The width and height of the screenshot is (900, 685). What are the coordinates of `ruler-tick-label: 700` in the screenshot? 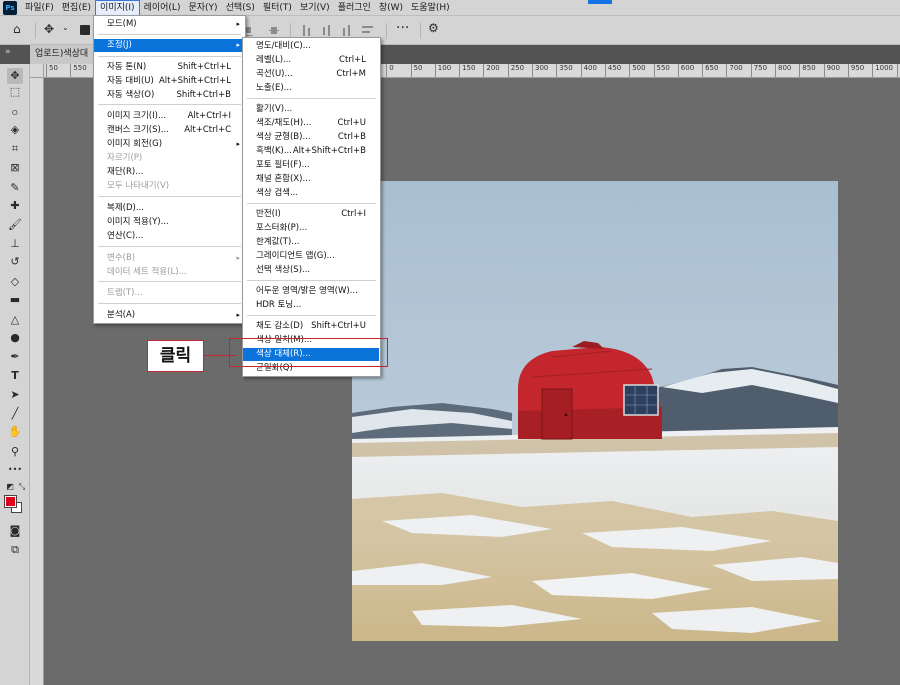 It's located at (734, 70).